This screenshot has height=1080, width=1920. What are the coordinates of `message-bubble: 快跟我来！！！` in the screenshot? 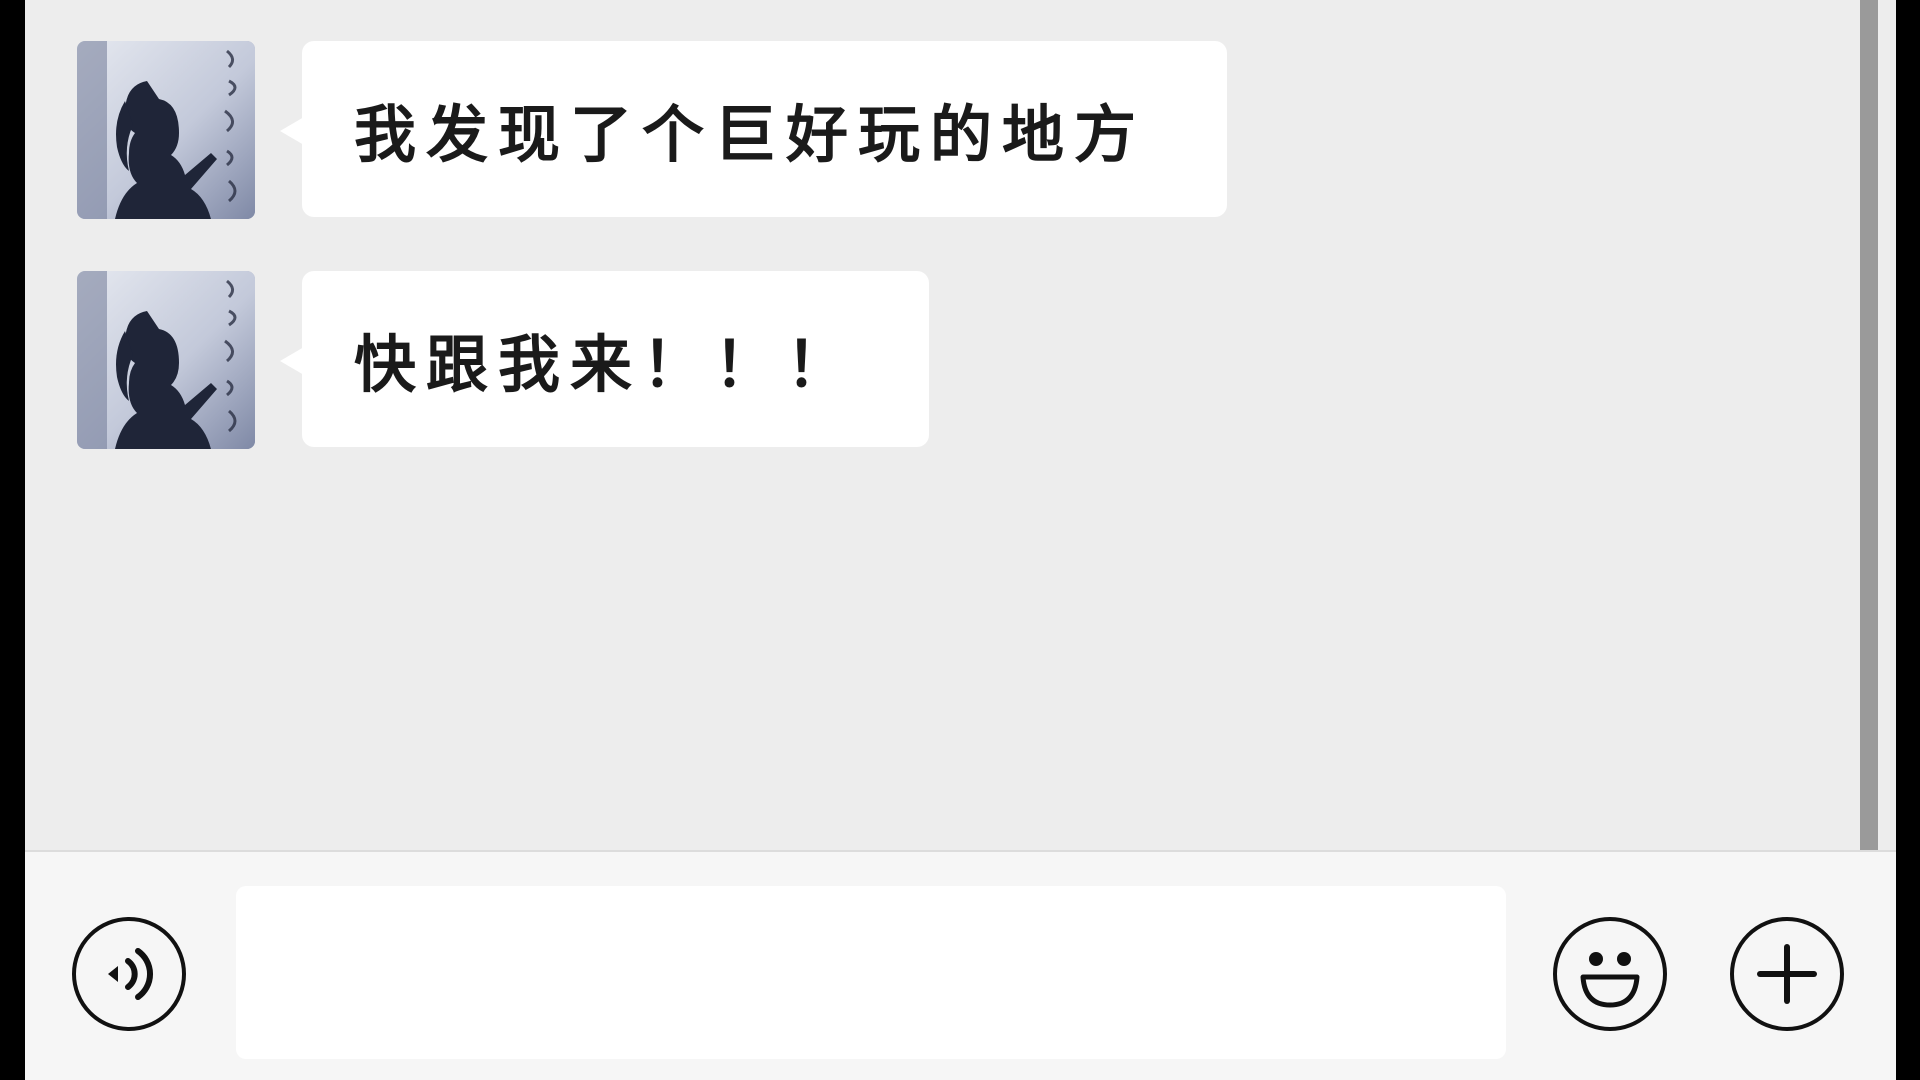 It's located at (604, 359).